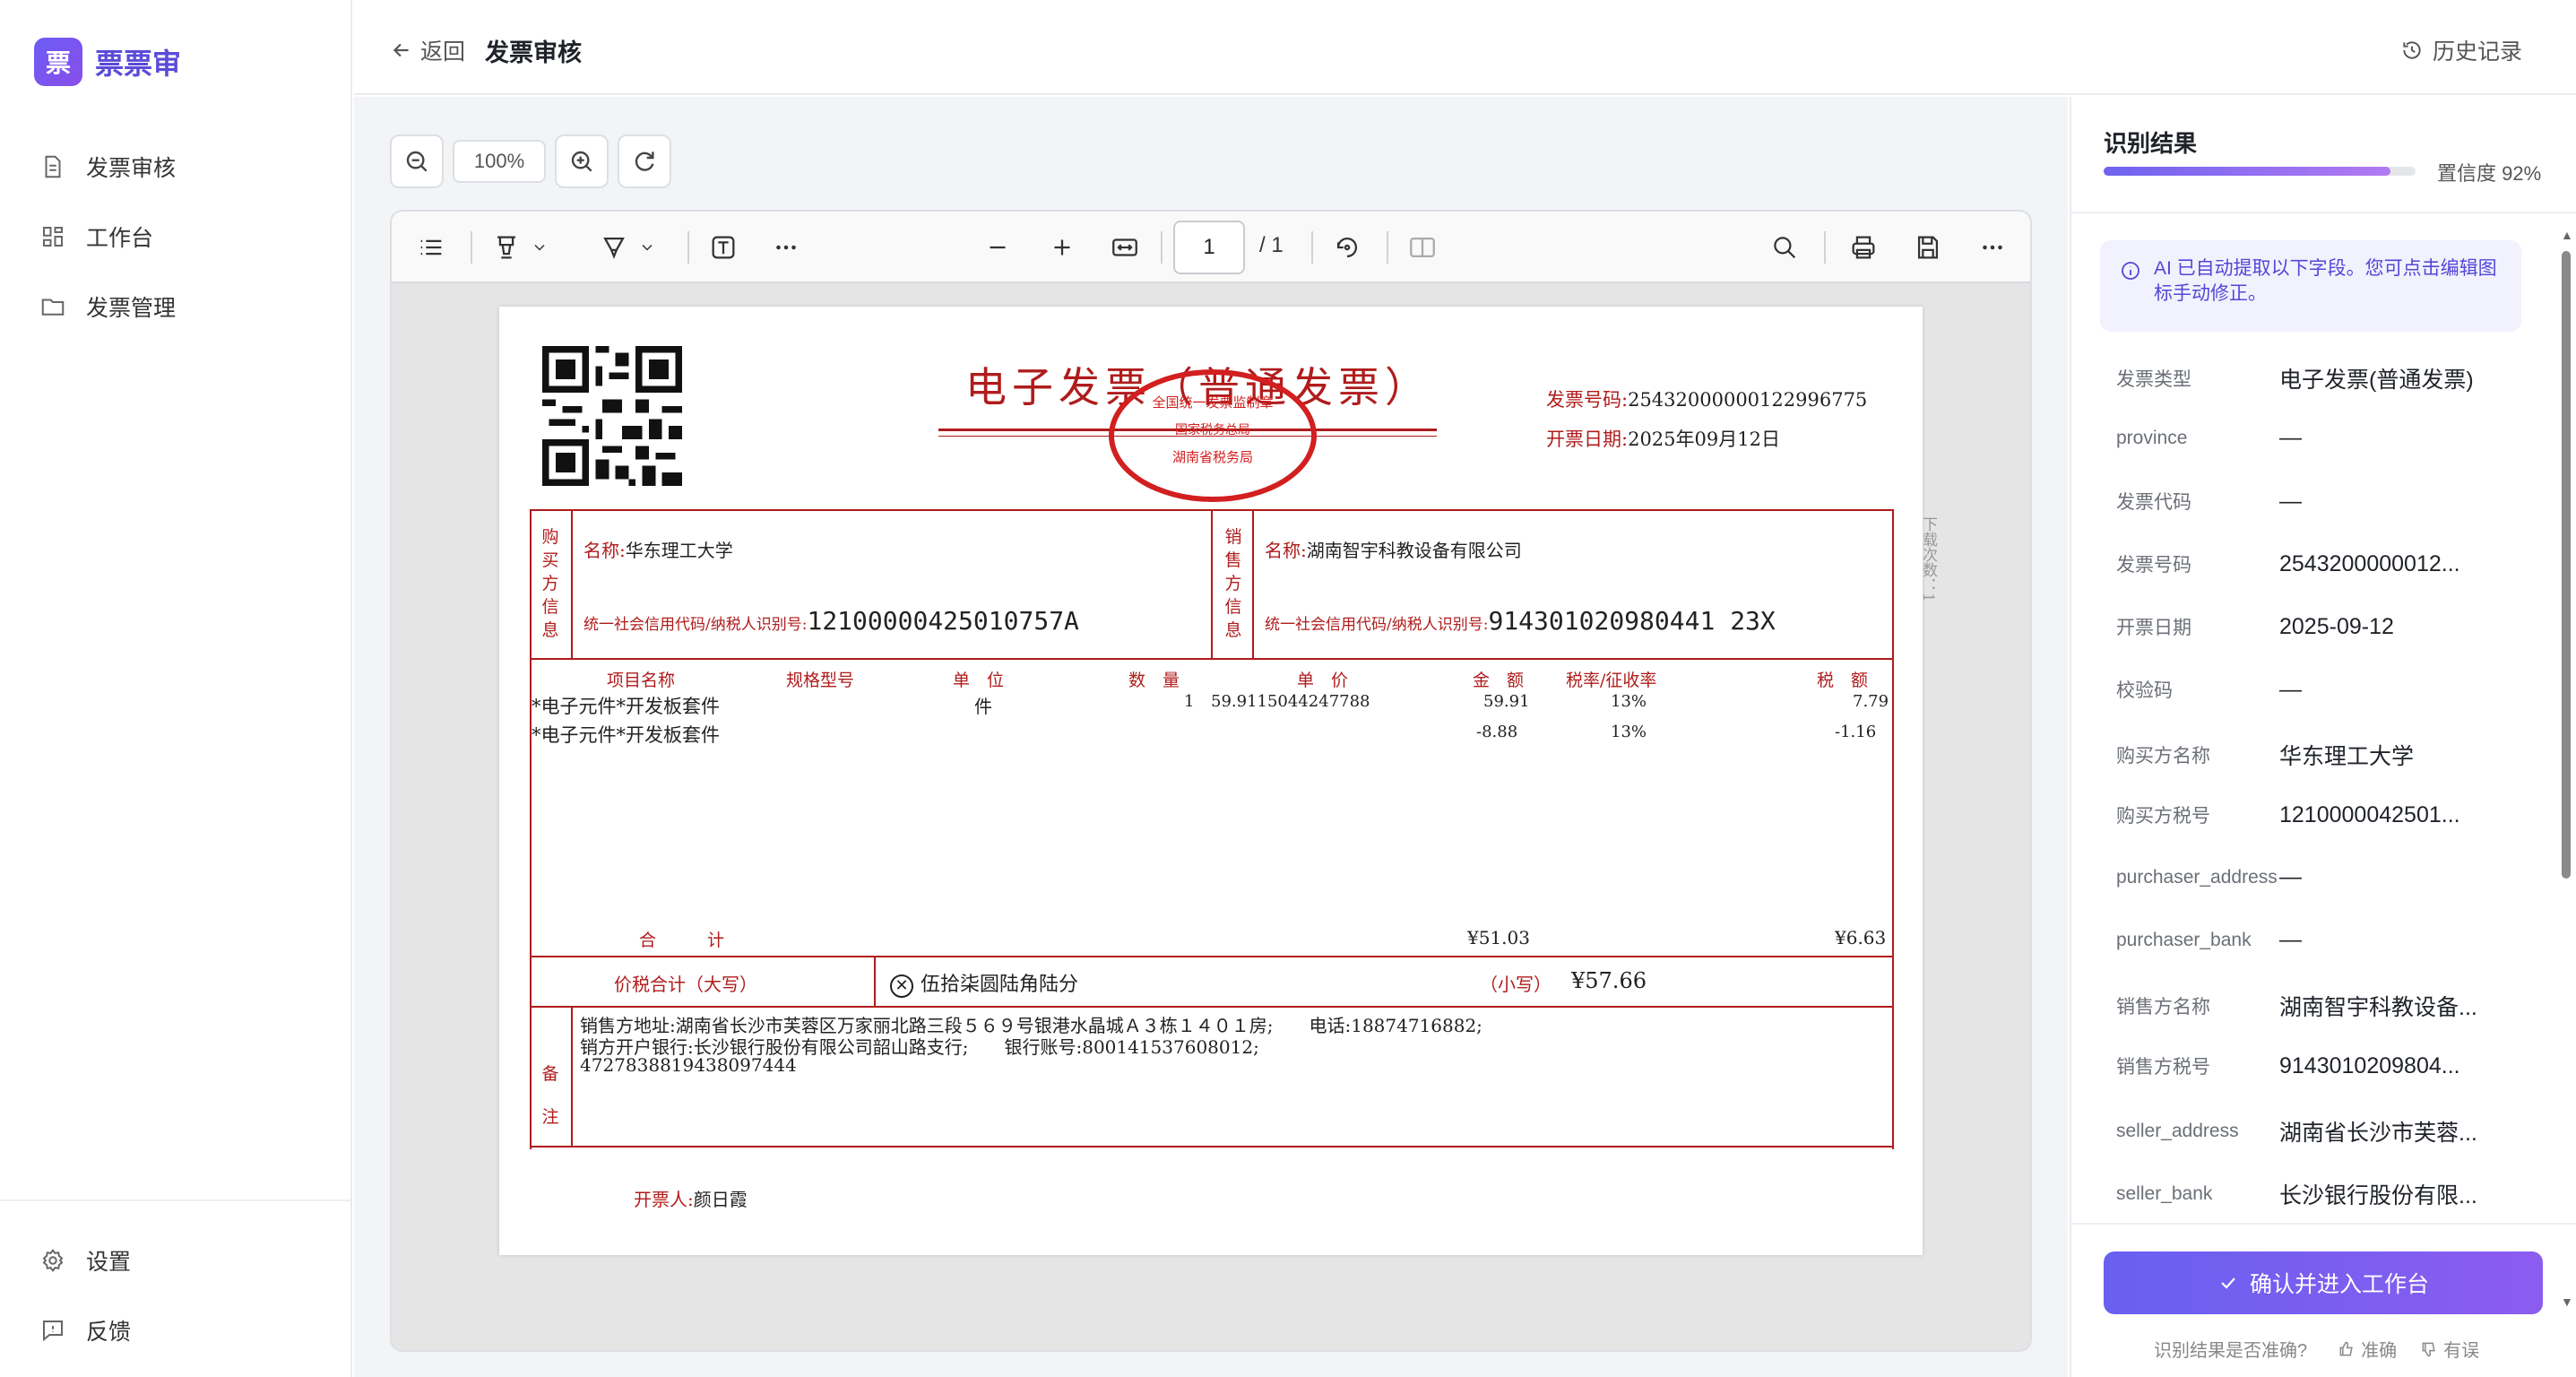 This screenshot has width=2576, height=1377. I want to click on sidebar-item-invoice-management: 发票管理, so click(107, 306).